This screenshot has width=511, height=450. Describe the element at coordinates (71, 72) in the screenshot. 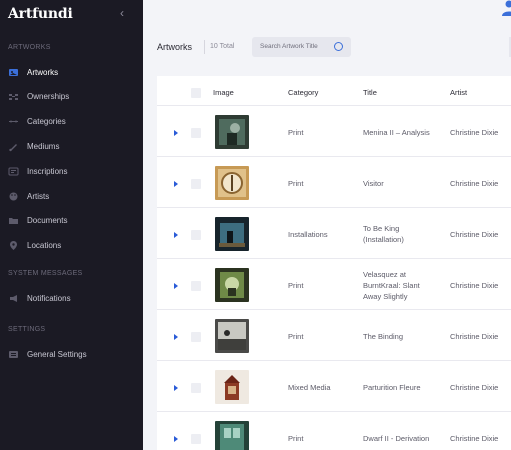

I see `sidebar-item-artworks: Artworks` at that location.